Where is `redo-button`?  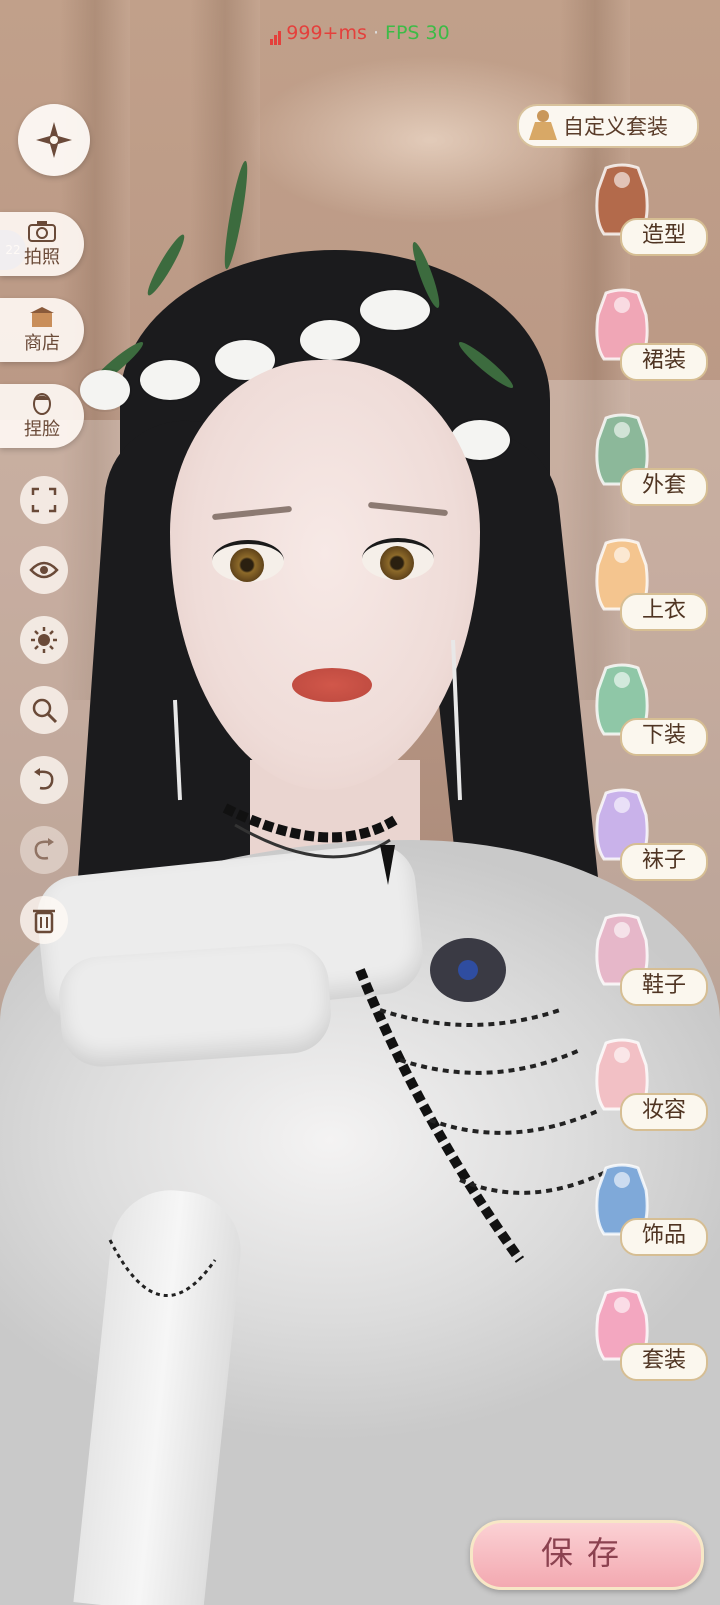
redo-button is located at coordinates (44, 850).